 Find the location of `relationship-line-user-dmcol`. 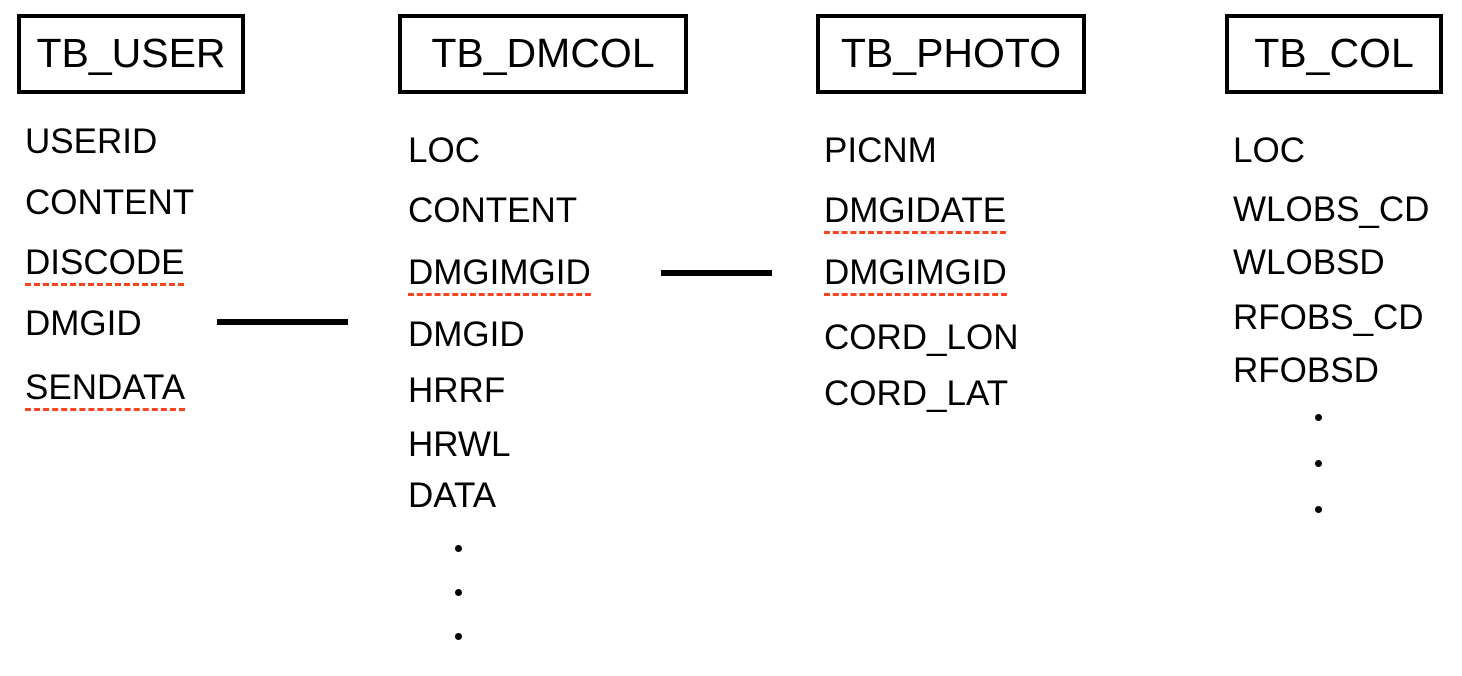

relationship-line-user-dmcol is located at coordinates (282, 322).